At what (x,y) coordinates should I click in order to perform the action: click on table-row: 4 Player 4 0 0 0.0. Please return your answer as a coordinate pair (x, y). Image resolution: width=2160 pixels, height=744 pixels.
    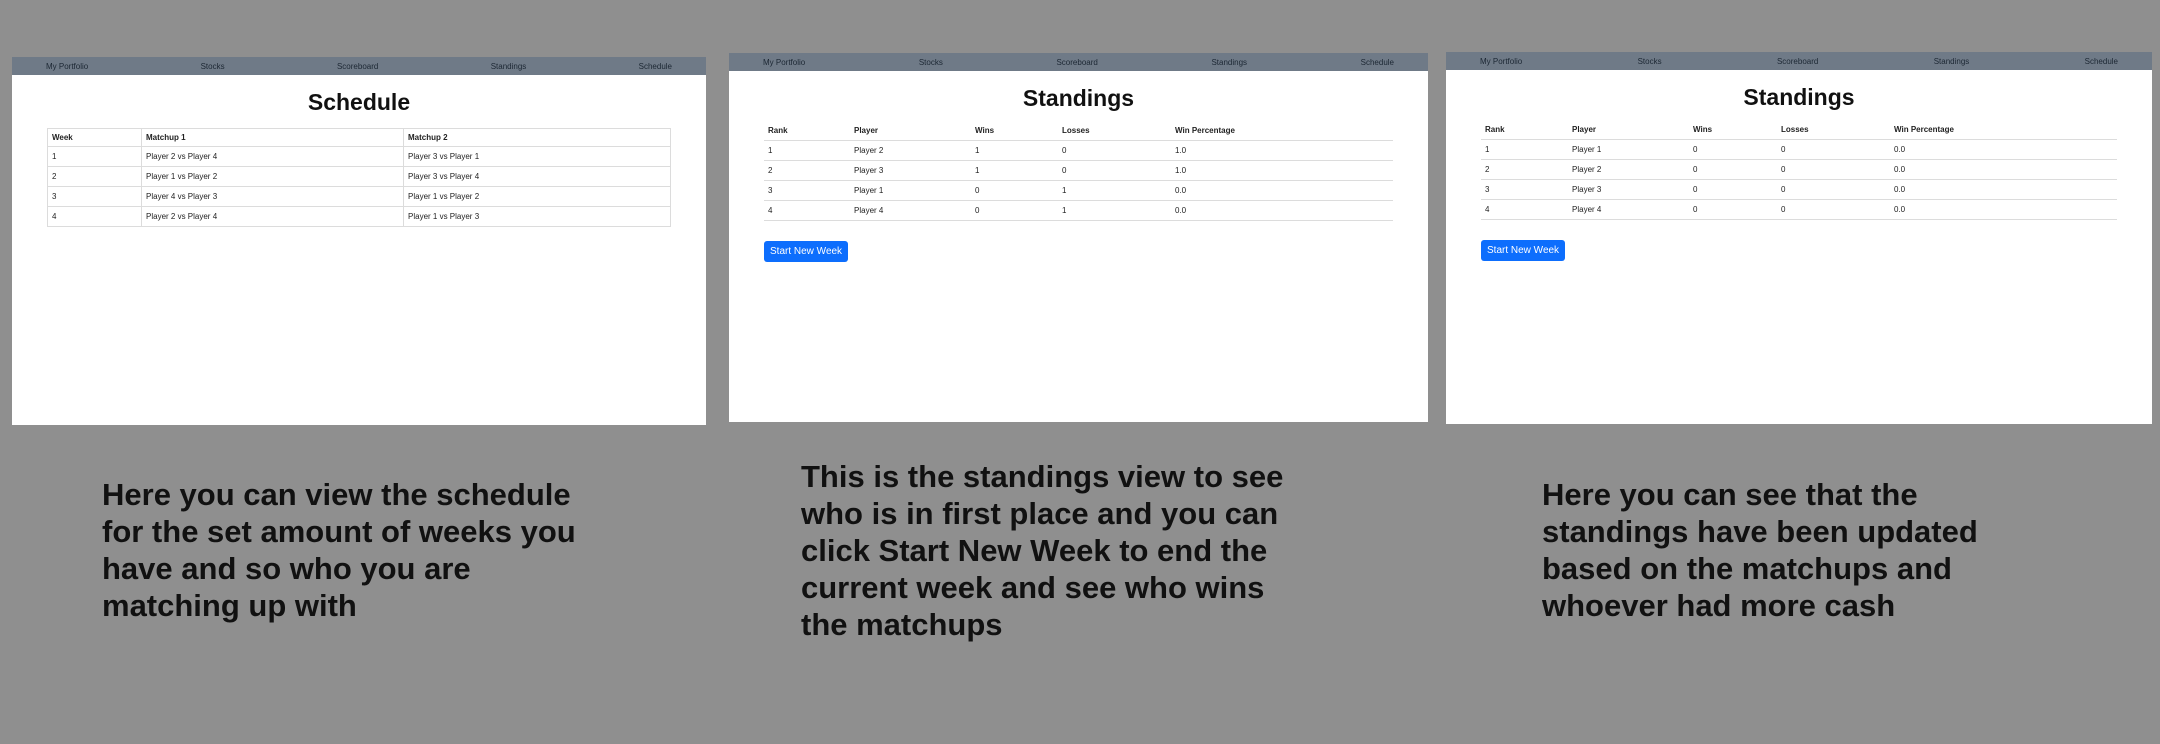
    Looking at the image, I should click on (1799, 209).